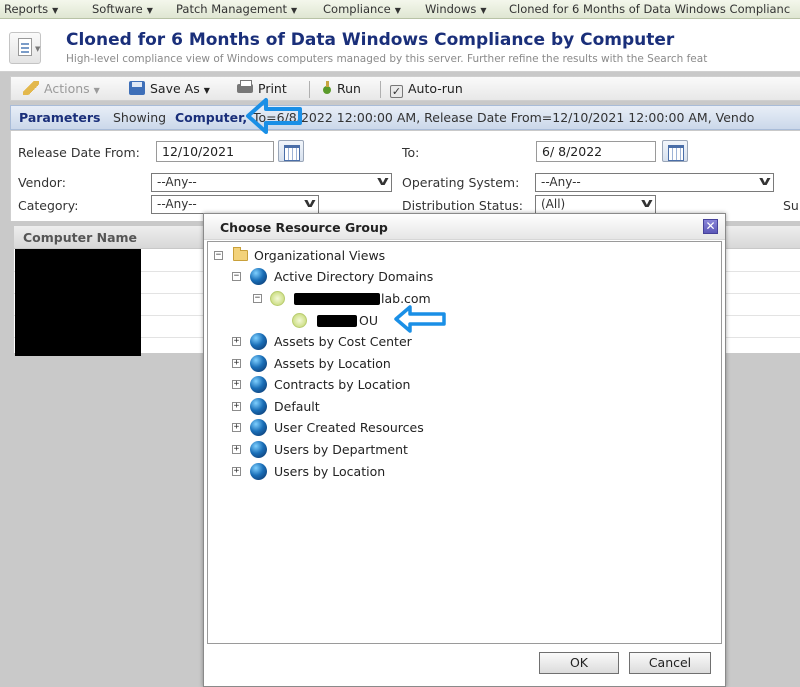 The height and width of the screenshot is (687, 800). What do you see at coordinates (297, 406) in the screenshot?
I see `tree-node-label: Default` at bounding box center [297, 406].